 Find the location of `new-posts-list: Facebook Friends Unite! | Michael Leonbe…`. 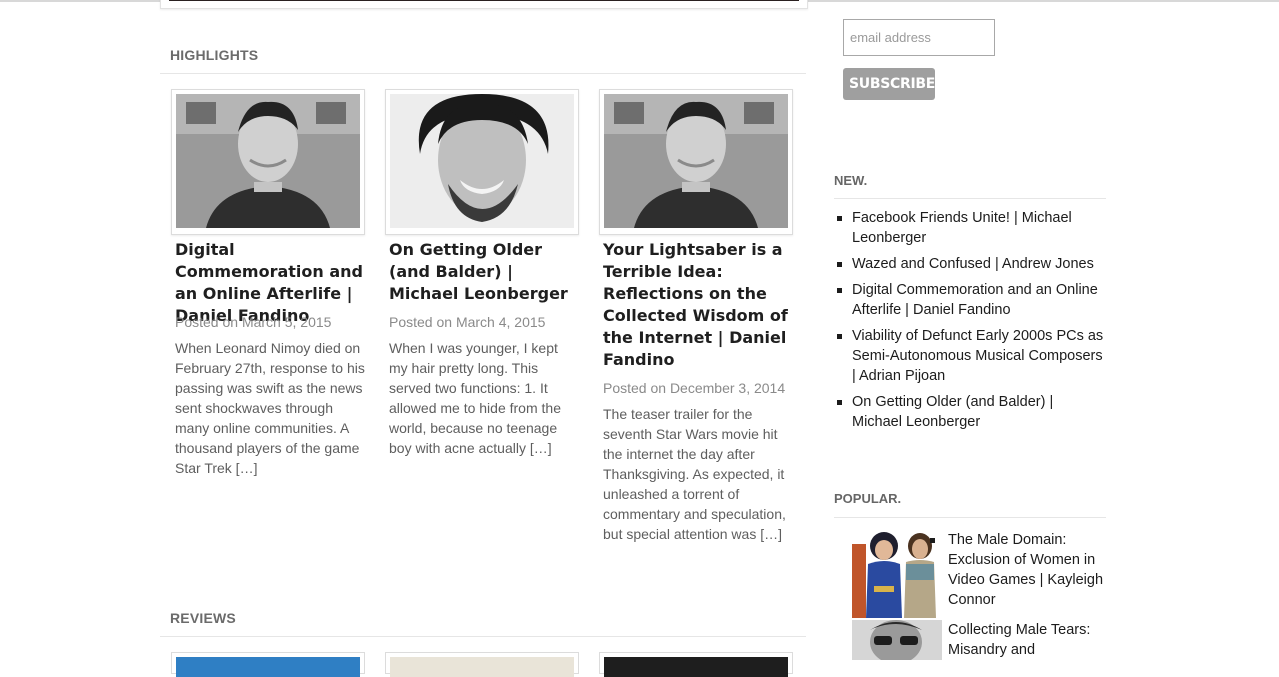

new-posts-list: Facebook Friends Unite! | Michael Leonbe… is located at coordinates (970, 323).